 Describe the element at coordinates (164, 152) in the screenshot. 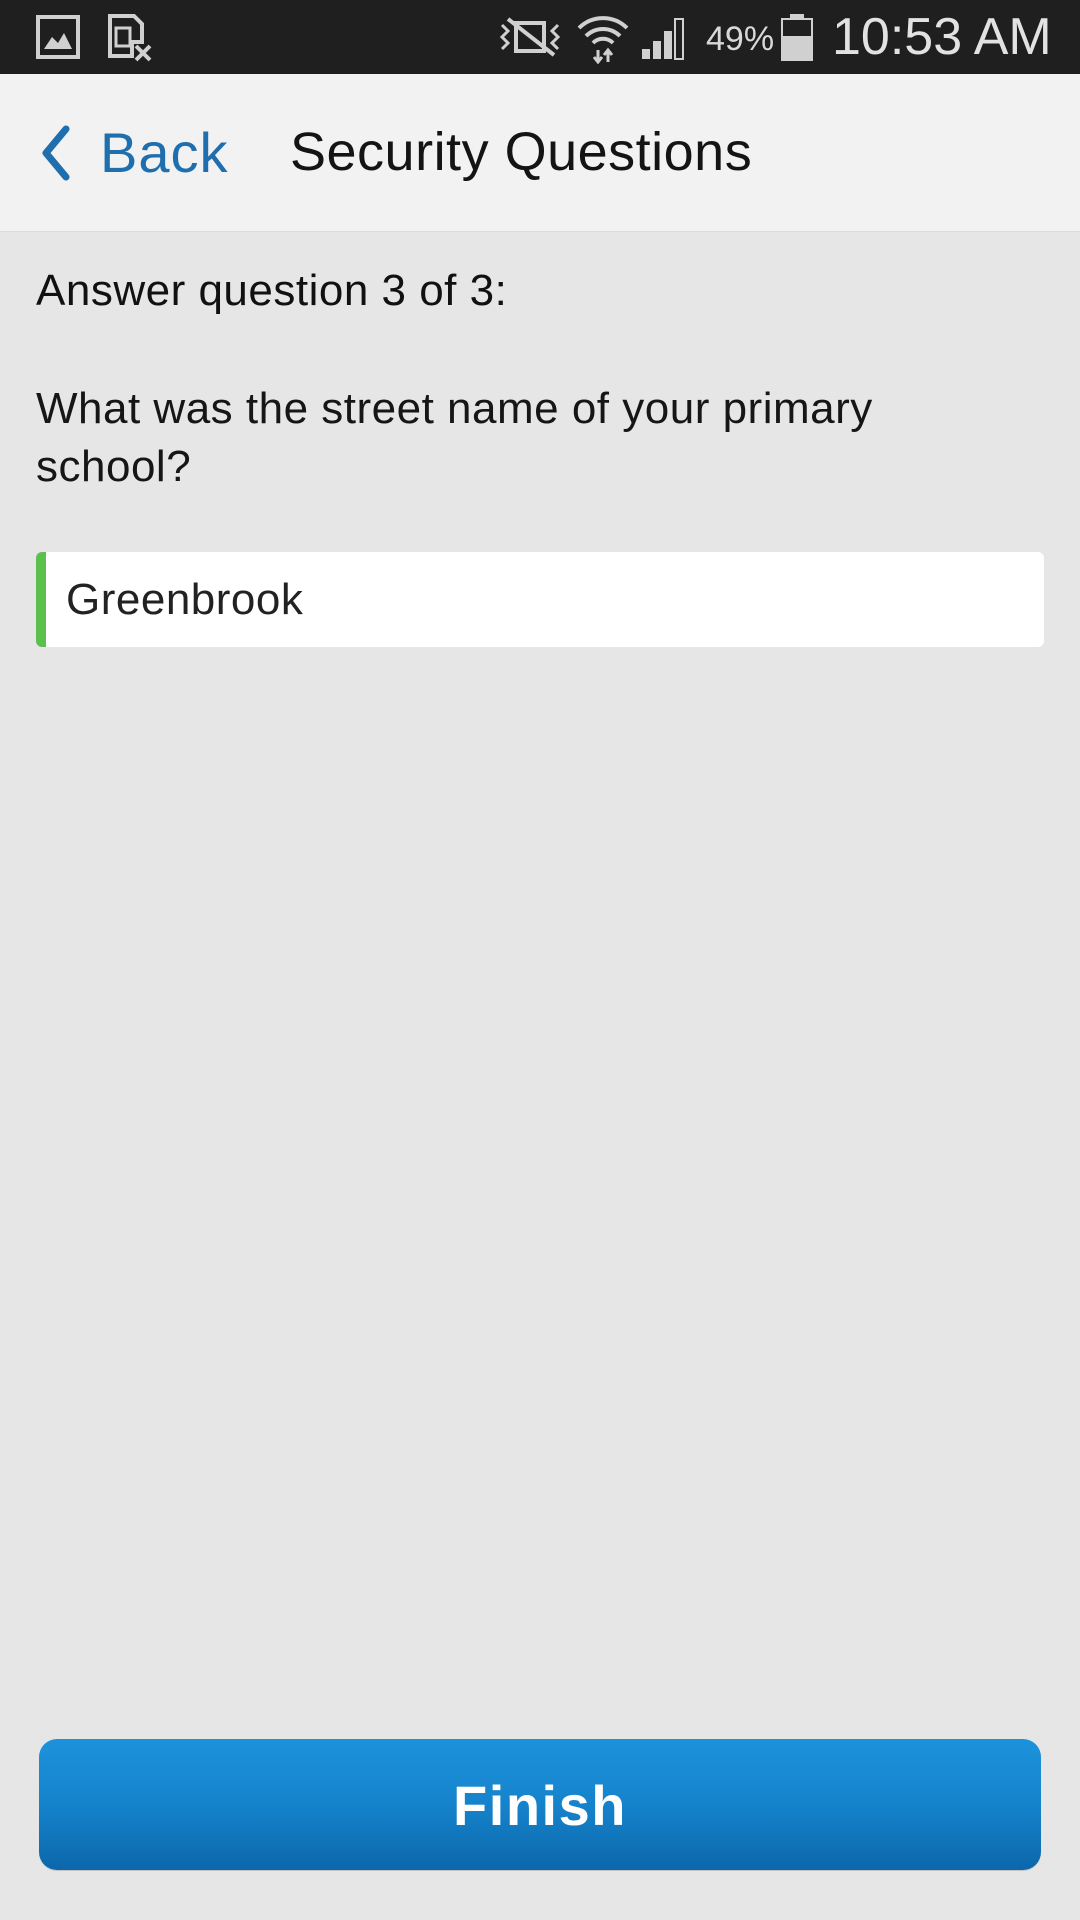

I see `back-label: Back` at that location.